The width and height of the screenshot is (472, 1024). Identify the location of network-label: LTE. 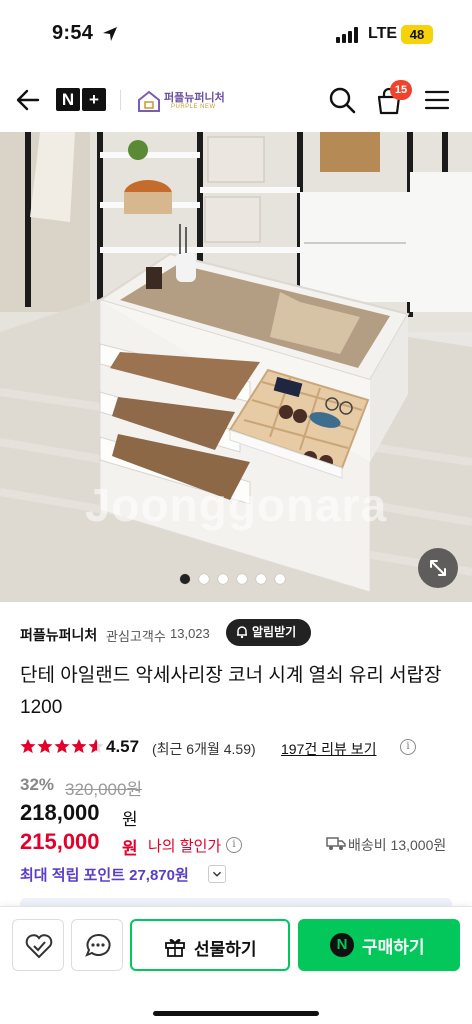
(383, 33).